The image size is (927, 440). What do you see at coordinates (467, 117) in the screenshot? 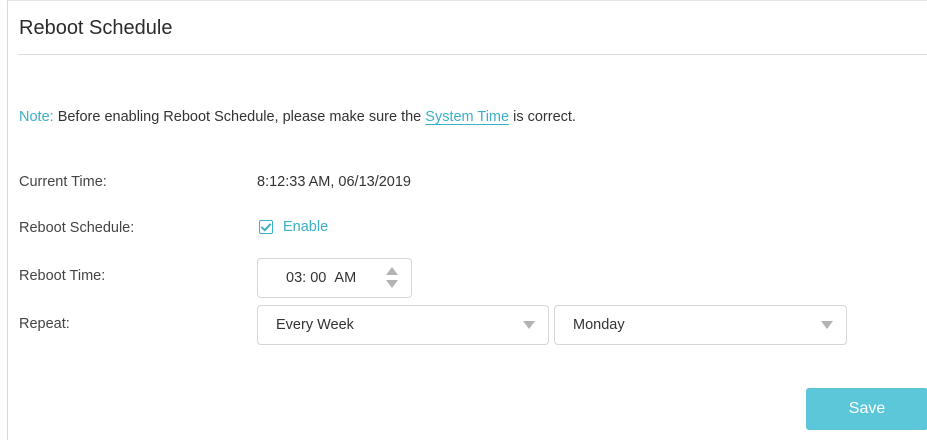
I see `system-time-link: System Time` at bounding box center [467, 117].